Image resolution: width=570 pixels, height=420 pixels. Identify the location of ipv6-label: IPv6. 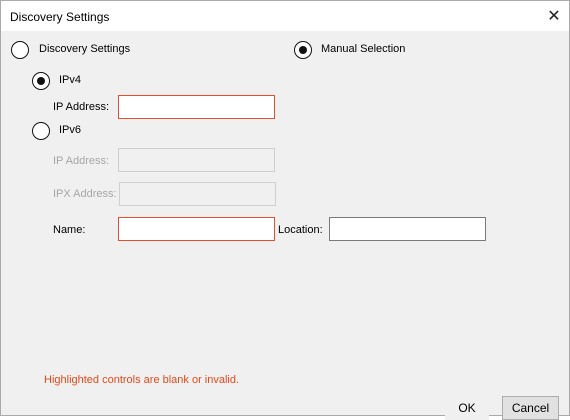
(70, 130).